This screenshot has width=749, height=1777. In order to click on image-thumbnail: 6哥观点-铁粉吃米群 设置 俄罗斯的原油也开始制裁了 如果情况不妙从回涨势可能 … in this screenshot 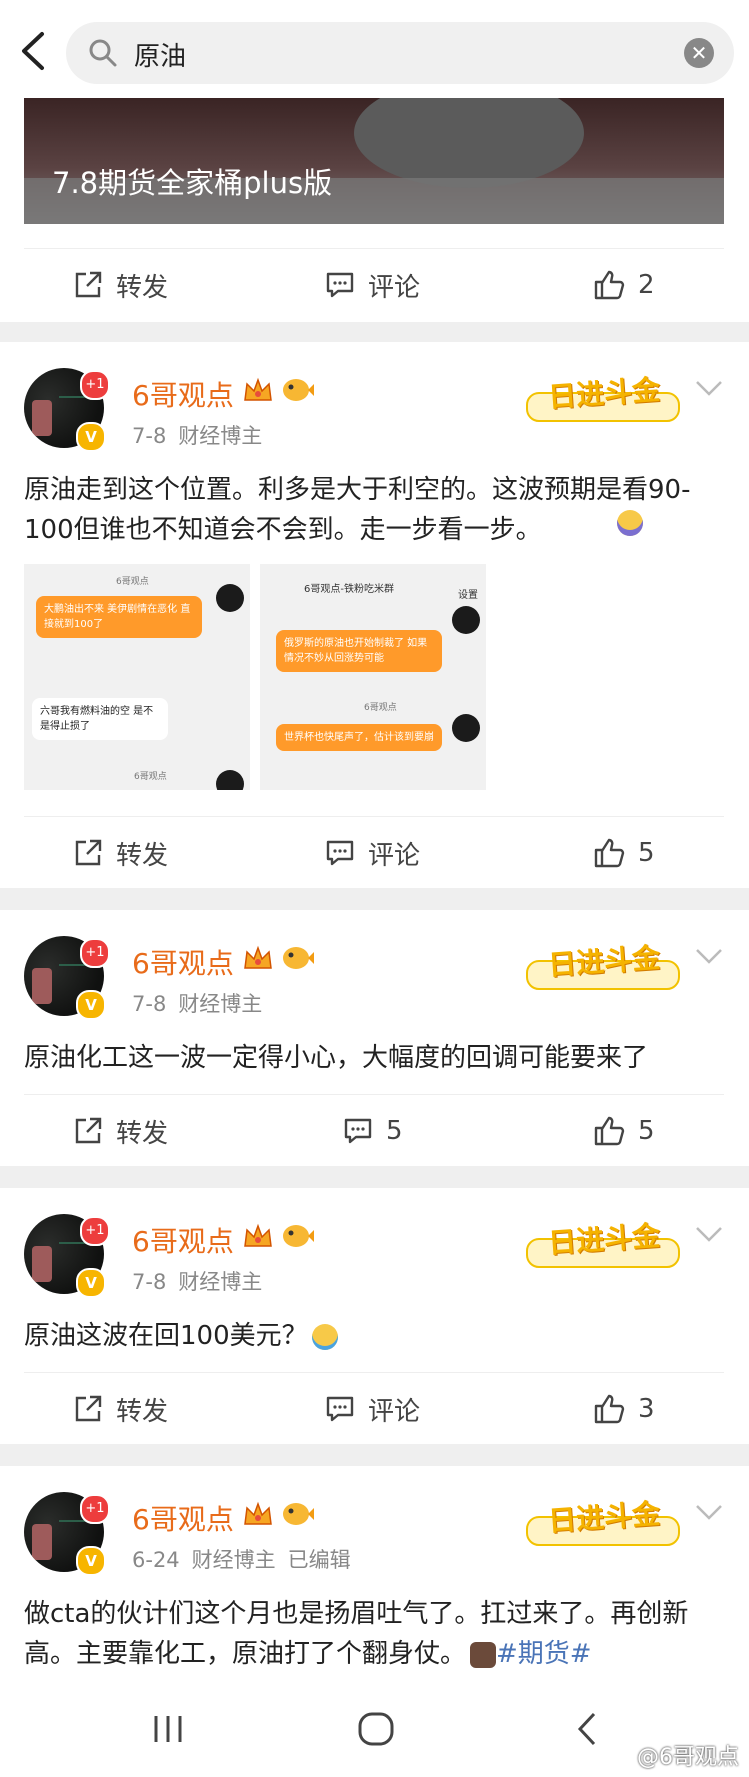, I will do `click(373, 677)`.